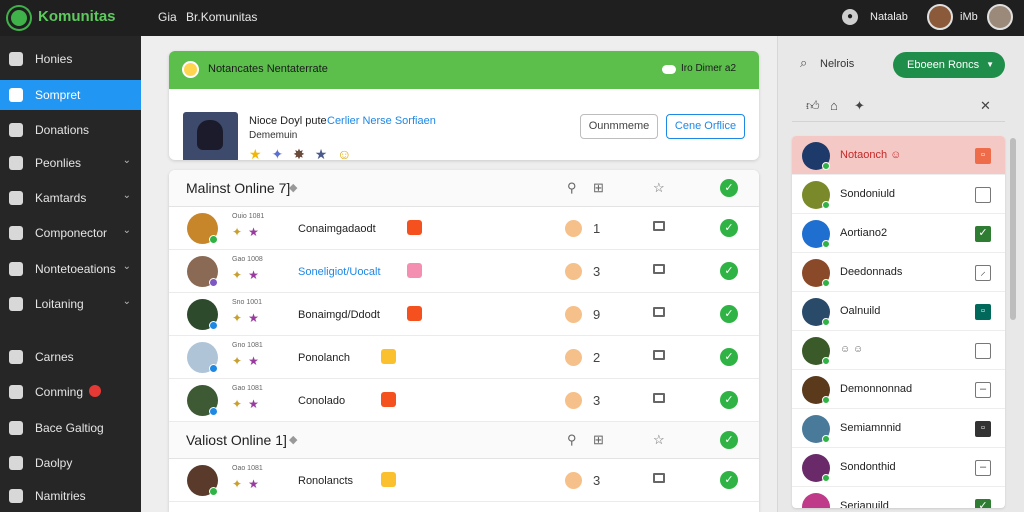 Image resolution: width=1024 pixels, height=512 pixels. What do you see at coordinates (850, 17) in the screenshot?
I see `location-icon: ●` at bounding box center [850, 17].